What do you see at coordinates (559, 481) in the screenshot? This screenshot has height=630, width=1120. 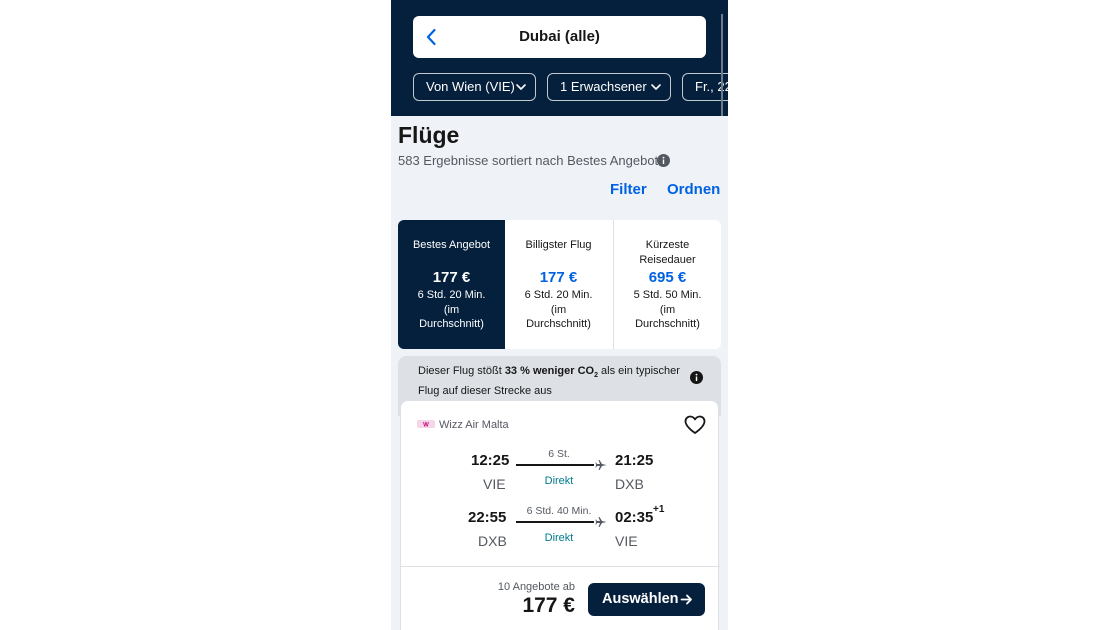 I see `outbound-stops: Direkt` at bounding box center [559, 481].